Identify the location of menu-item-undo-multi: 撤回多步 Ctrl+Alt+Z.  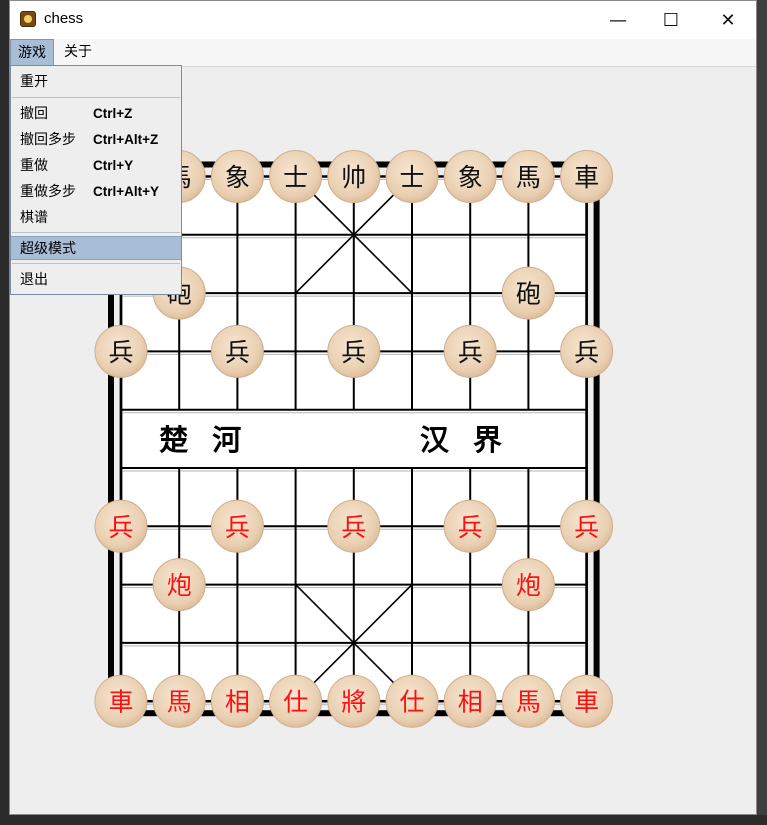
(96, 140).